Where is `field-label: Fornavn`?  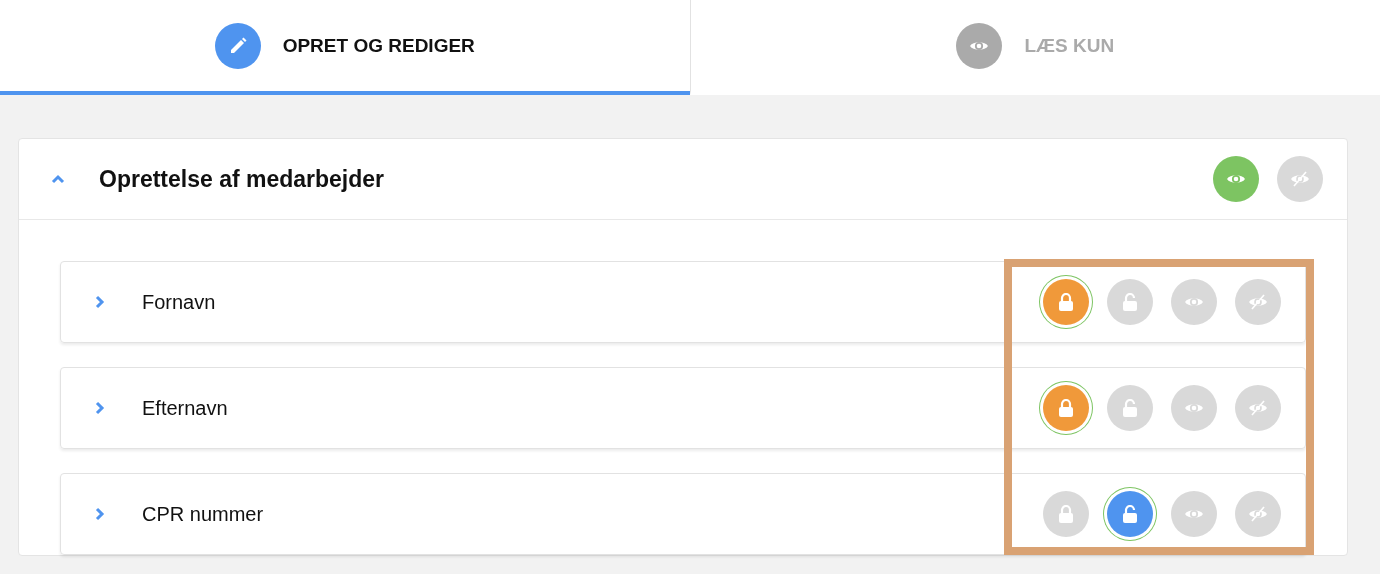
field-label: Fornavn is located at coordinates (179, 302).